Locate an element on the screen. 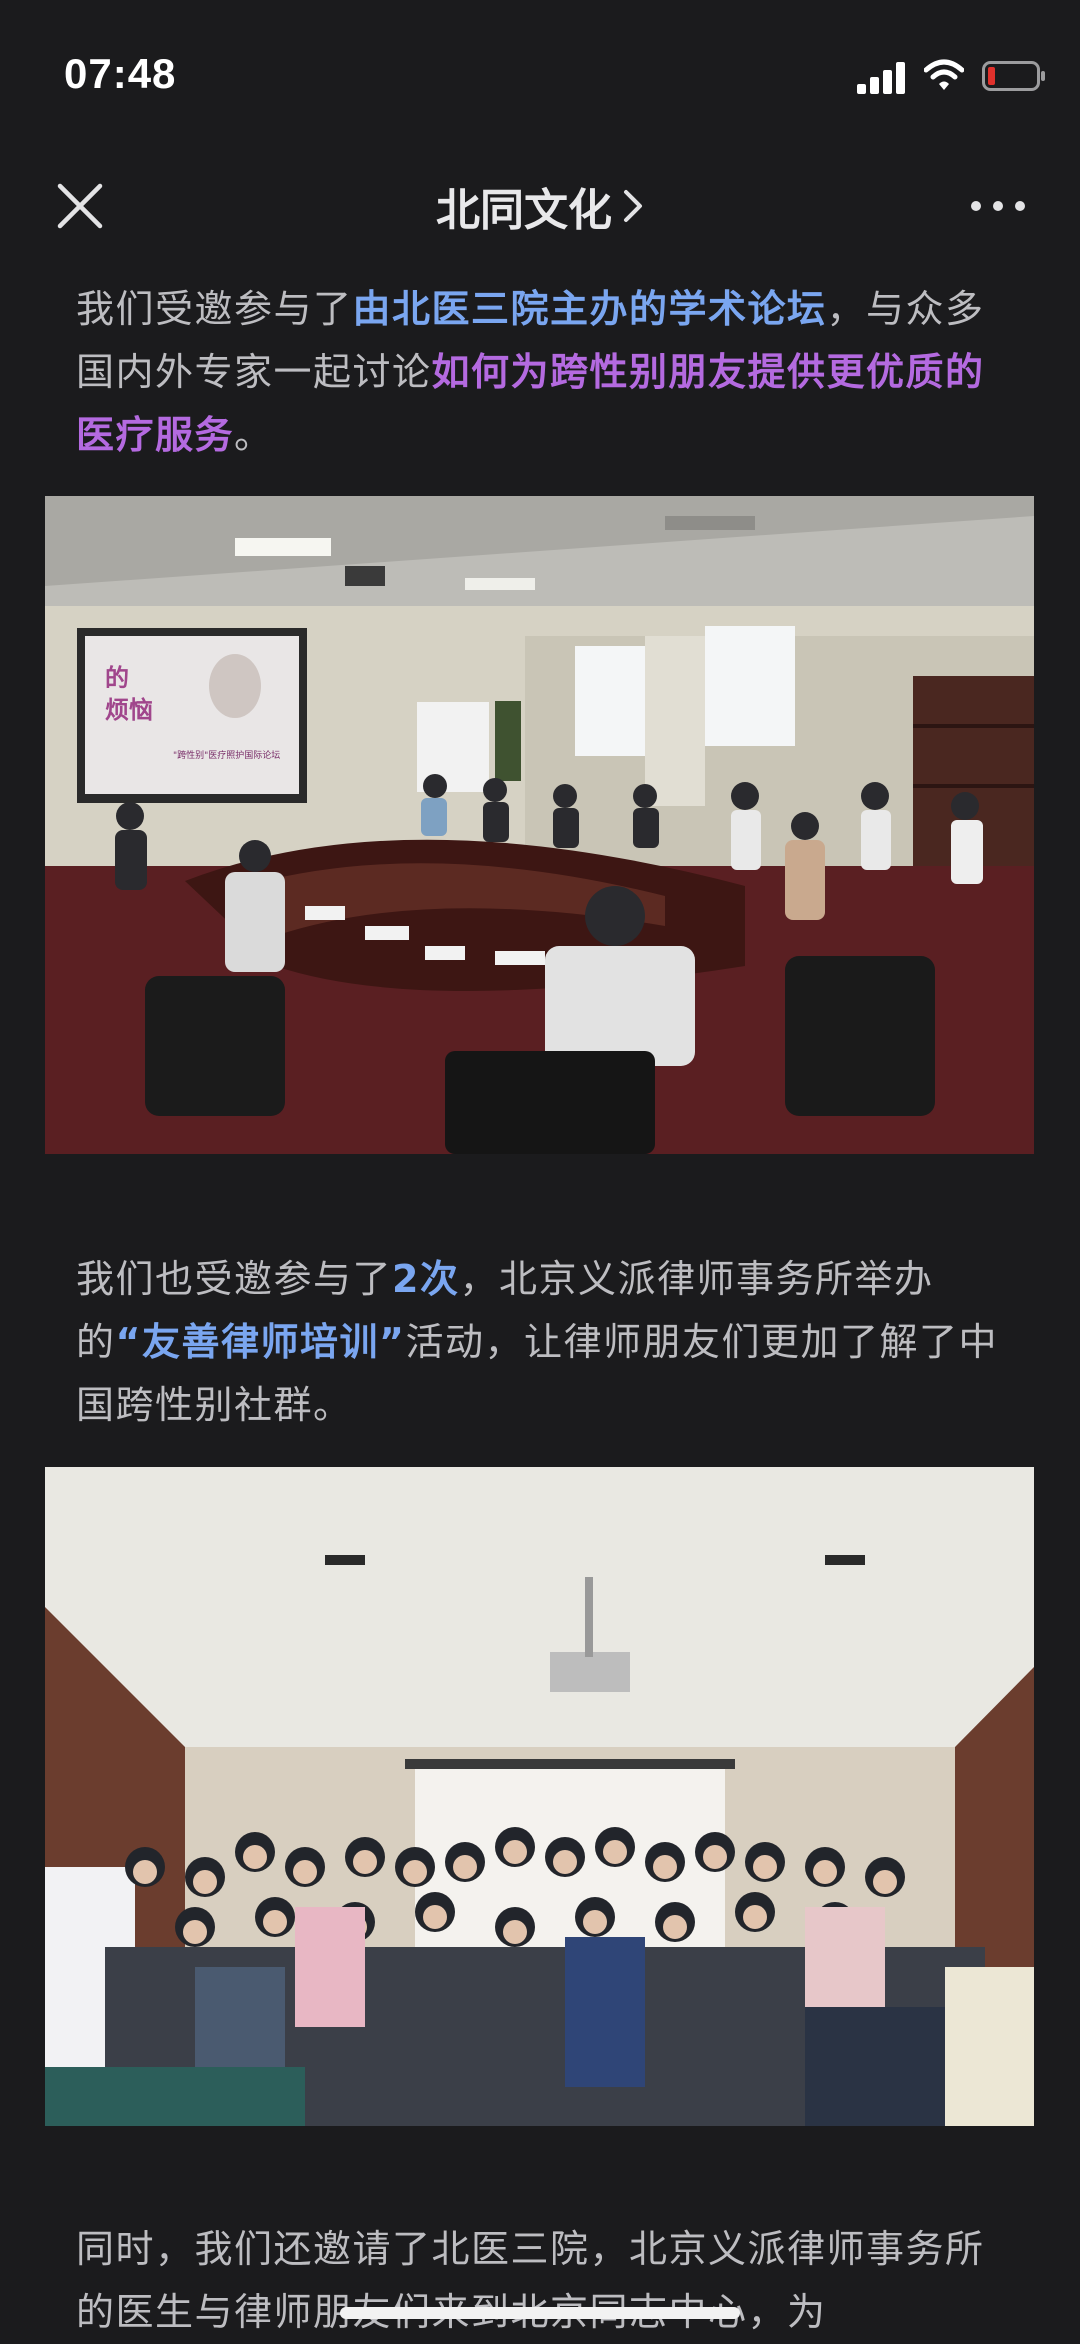 The width and height of the screenshot is (1080, 2344). more-icon is located at coordinates (998, 206).